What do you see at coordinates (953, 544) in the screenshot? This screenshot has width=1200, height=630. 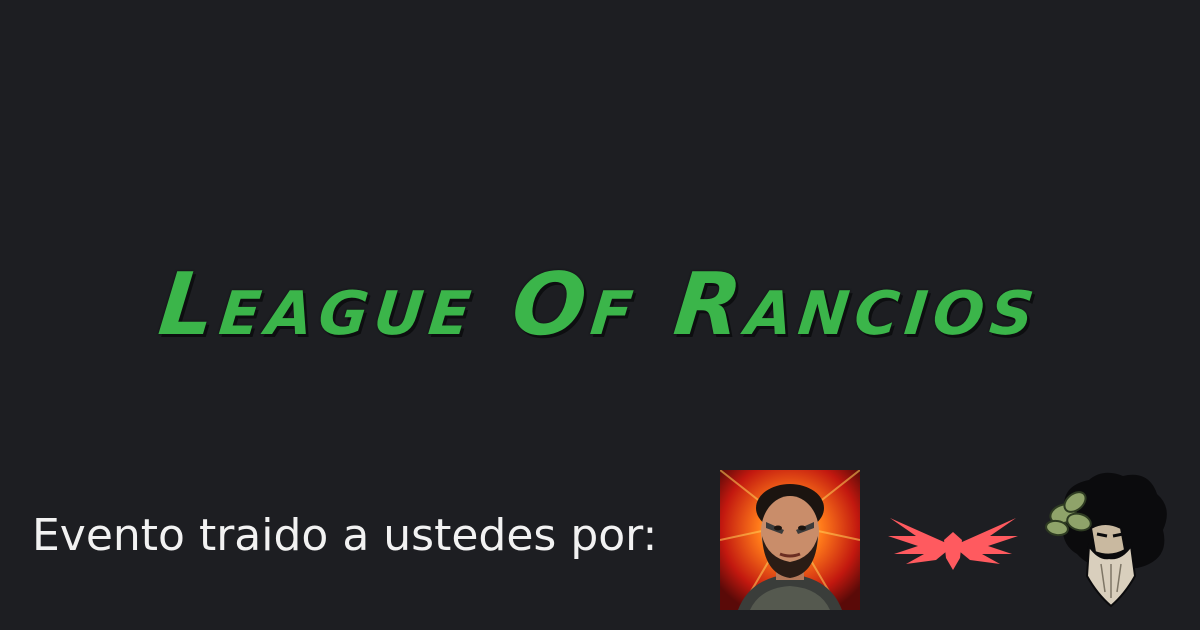 I see `red-bird-wings-icon` at bounding box center [953, 544].